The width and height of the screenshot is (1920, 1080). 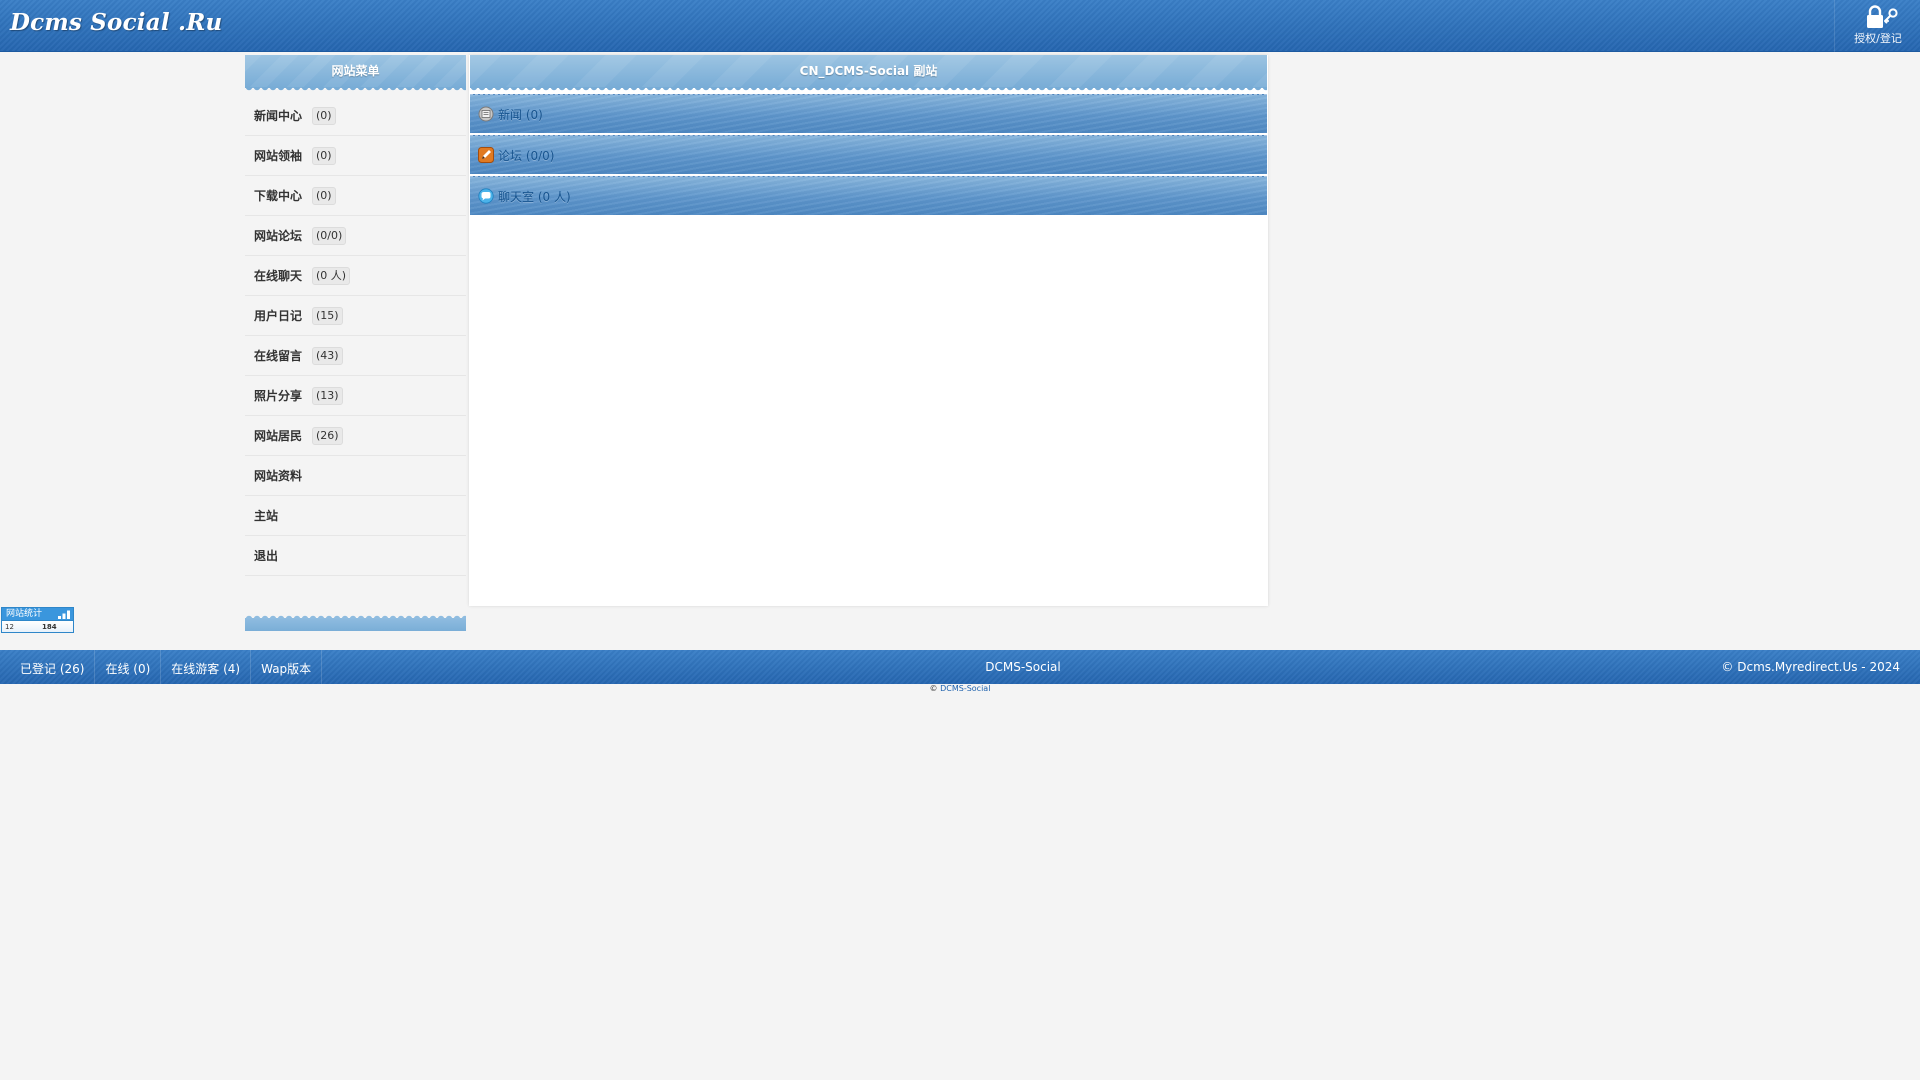 What do you see at coordinates (278, 116) in the screenshot?
I see `menu-item-label: 新闻中心` at bounding box center [278, 116].